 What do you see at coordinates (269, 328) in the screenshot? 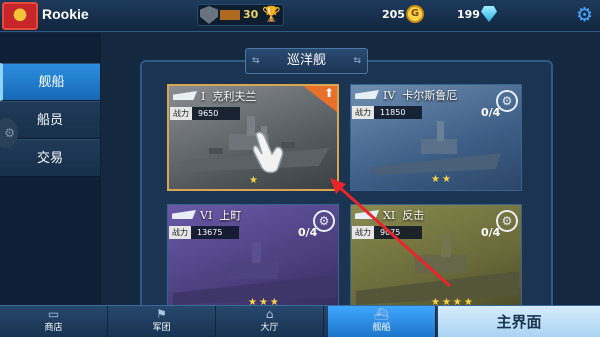
I see `nav-label: 大厅` at bounding box center [269, 328].